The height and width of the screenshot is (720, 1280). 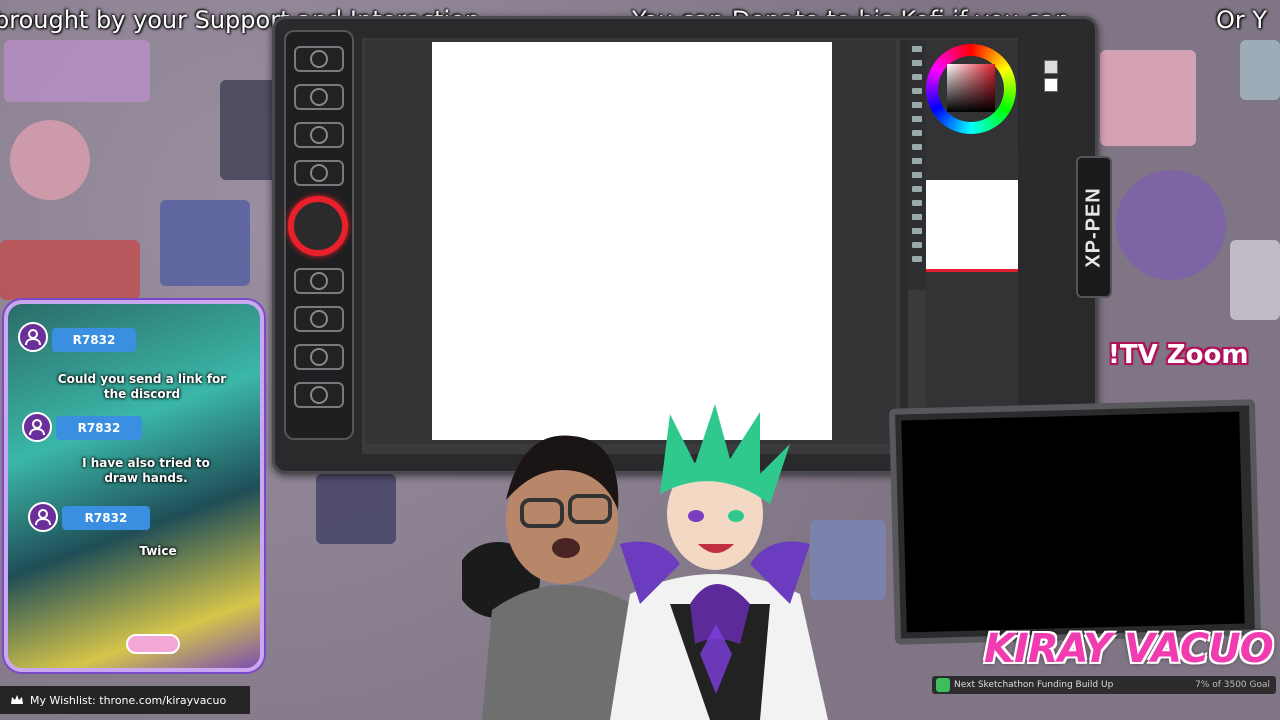 What do you see at coordinates (1232, 685) in the screenshot?
I see `goal-progress: 7% of 3500 Goal` at bounding box center [1232, 685].